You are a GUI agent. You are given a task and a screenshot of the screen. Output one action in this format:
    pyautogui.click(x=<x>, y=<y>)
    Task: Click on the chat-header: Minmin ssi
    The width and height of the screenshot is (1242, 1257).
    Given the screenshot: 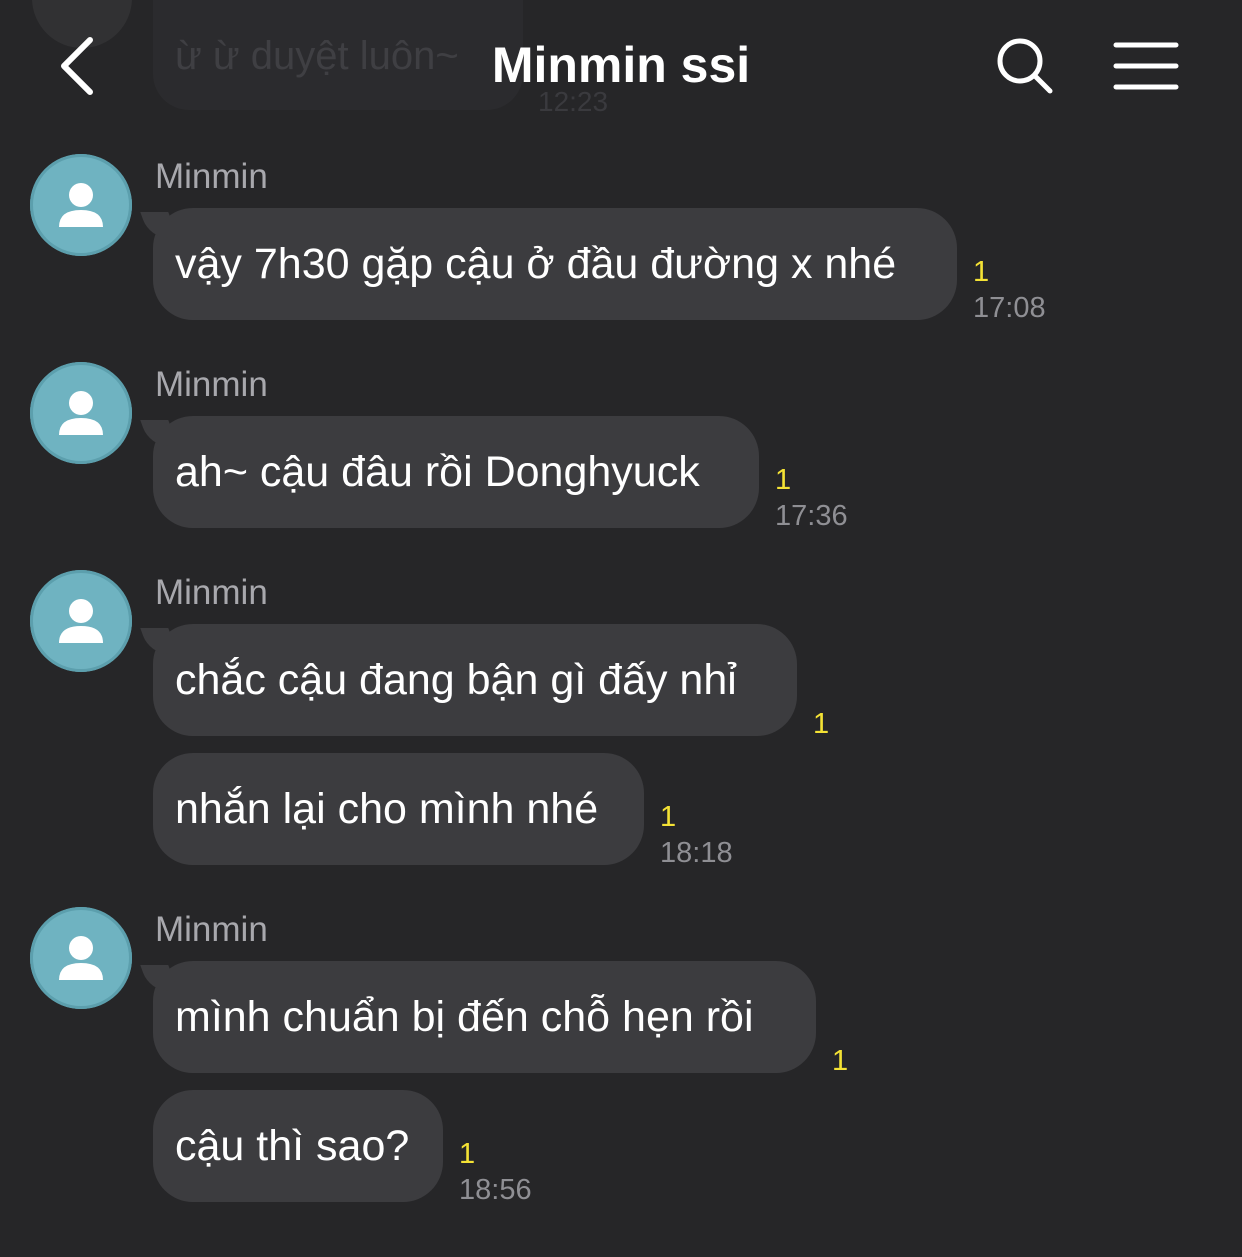 What is the action you would take?
    pyautogui.click(x=621, y=67)
    